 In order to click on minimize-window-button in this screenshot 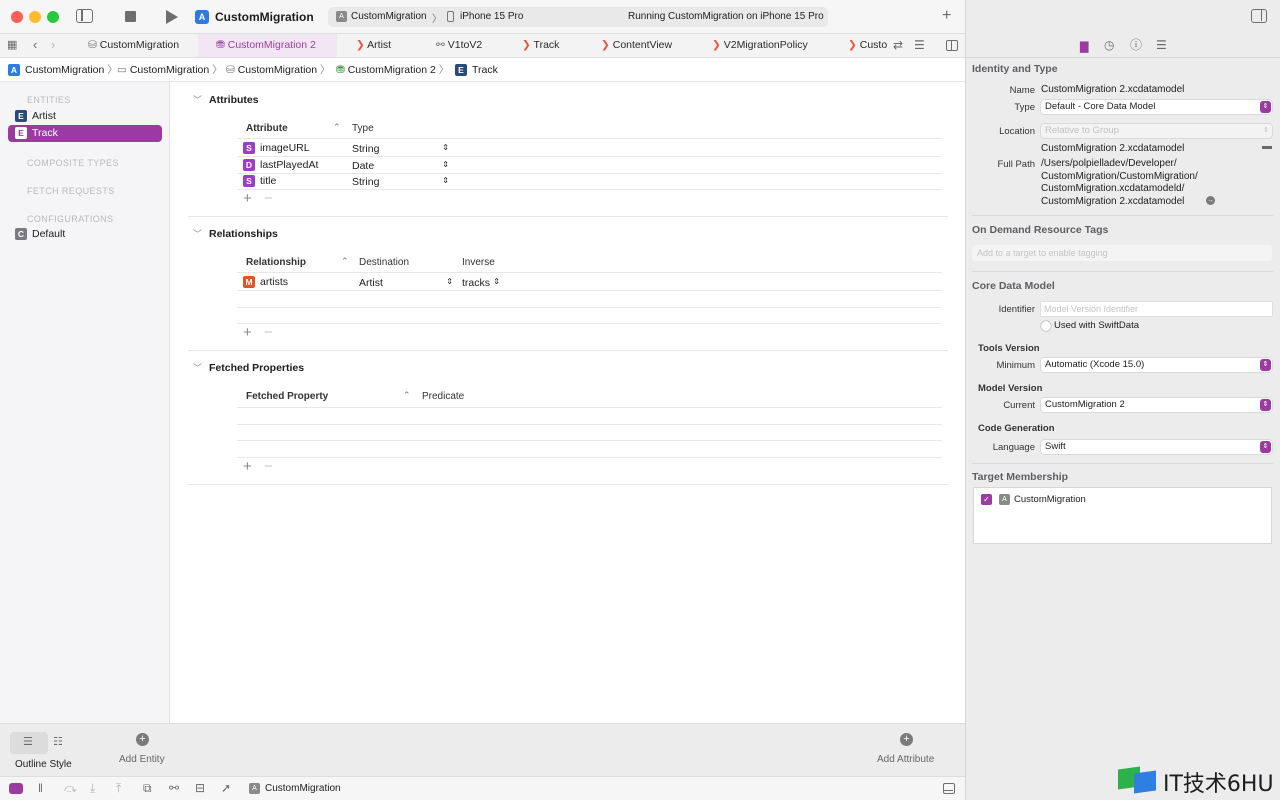, I will do `click(35, 17)`.